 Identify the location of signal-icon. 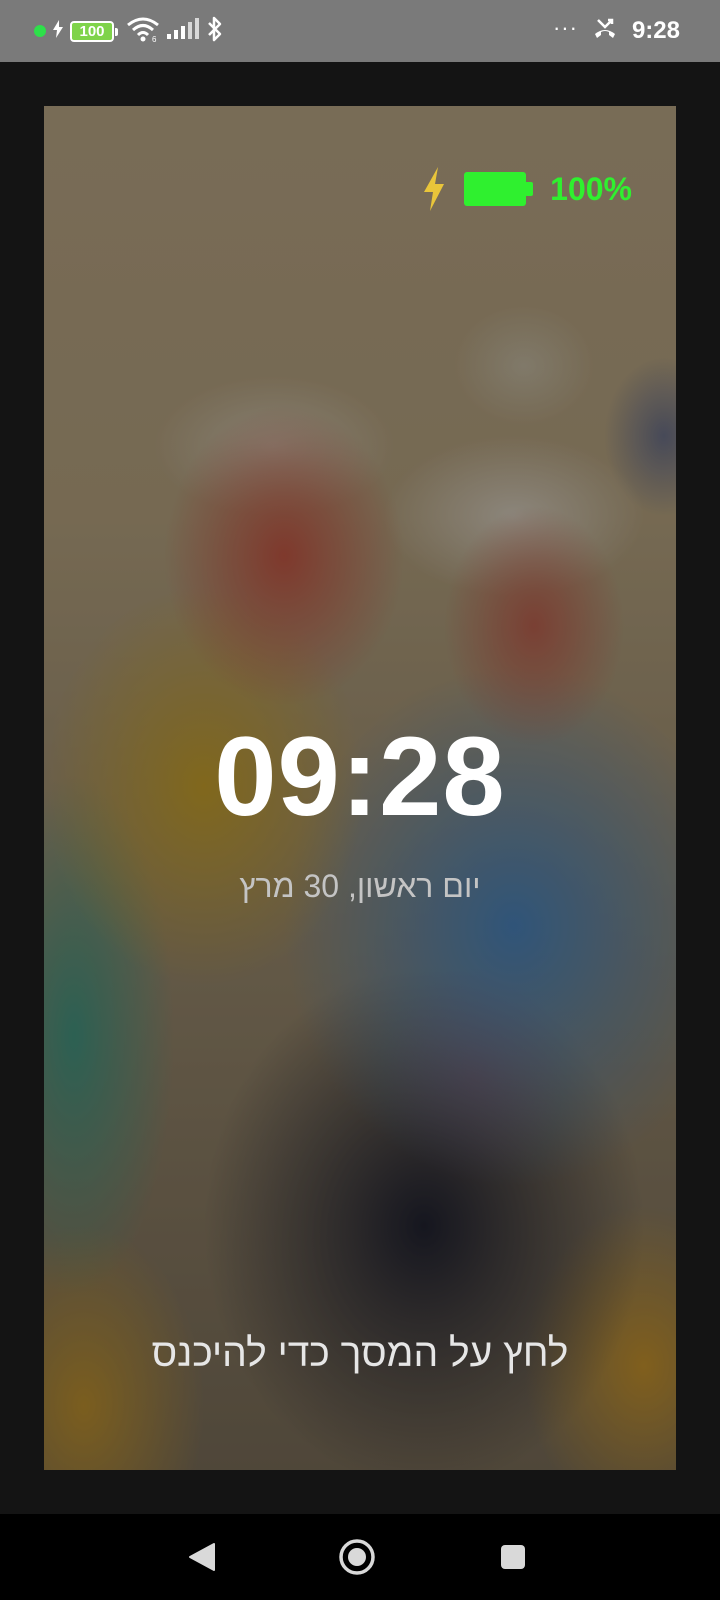
(183, 31).